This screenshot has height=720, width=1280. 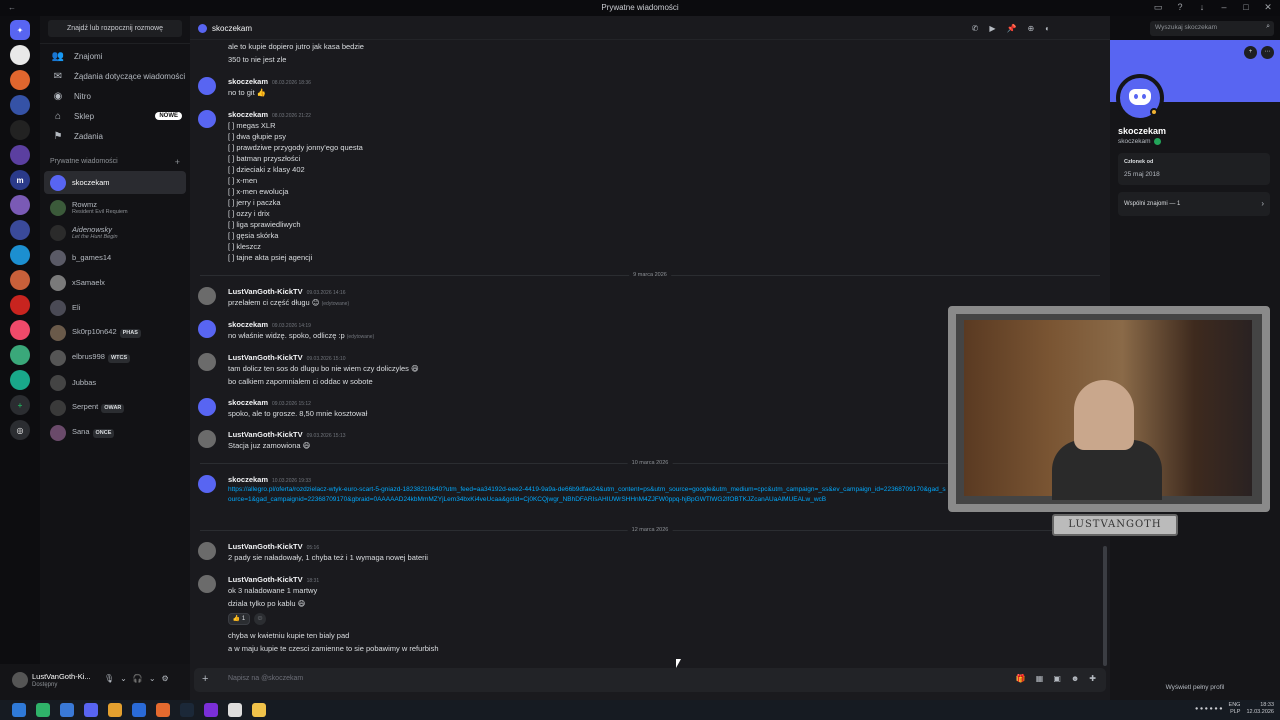 I want to click on emoji-icon: ☻, so click(x=1075, y=678).